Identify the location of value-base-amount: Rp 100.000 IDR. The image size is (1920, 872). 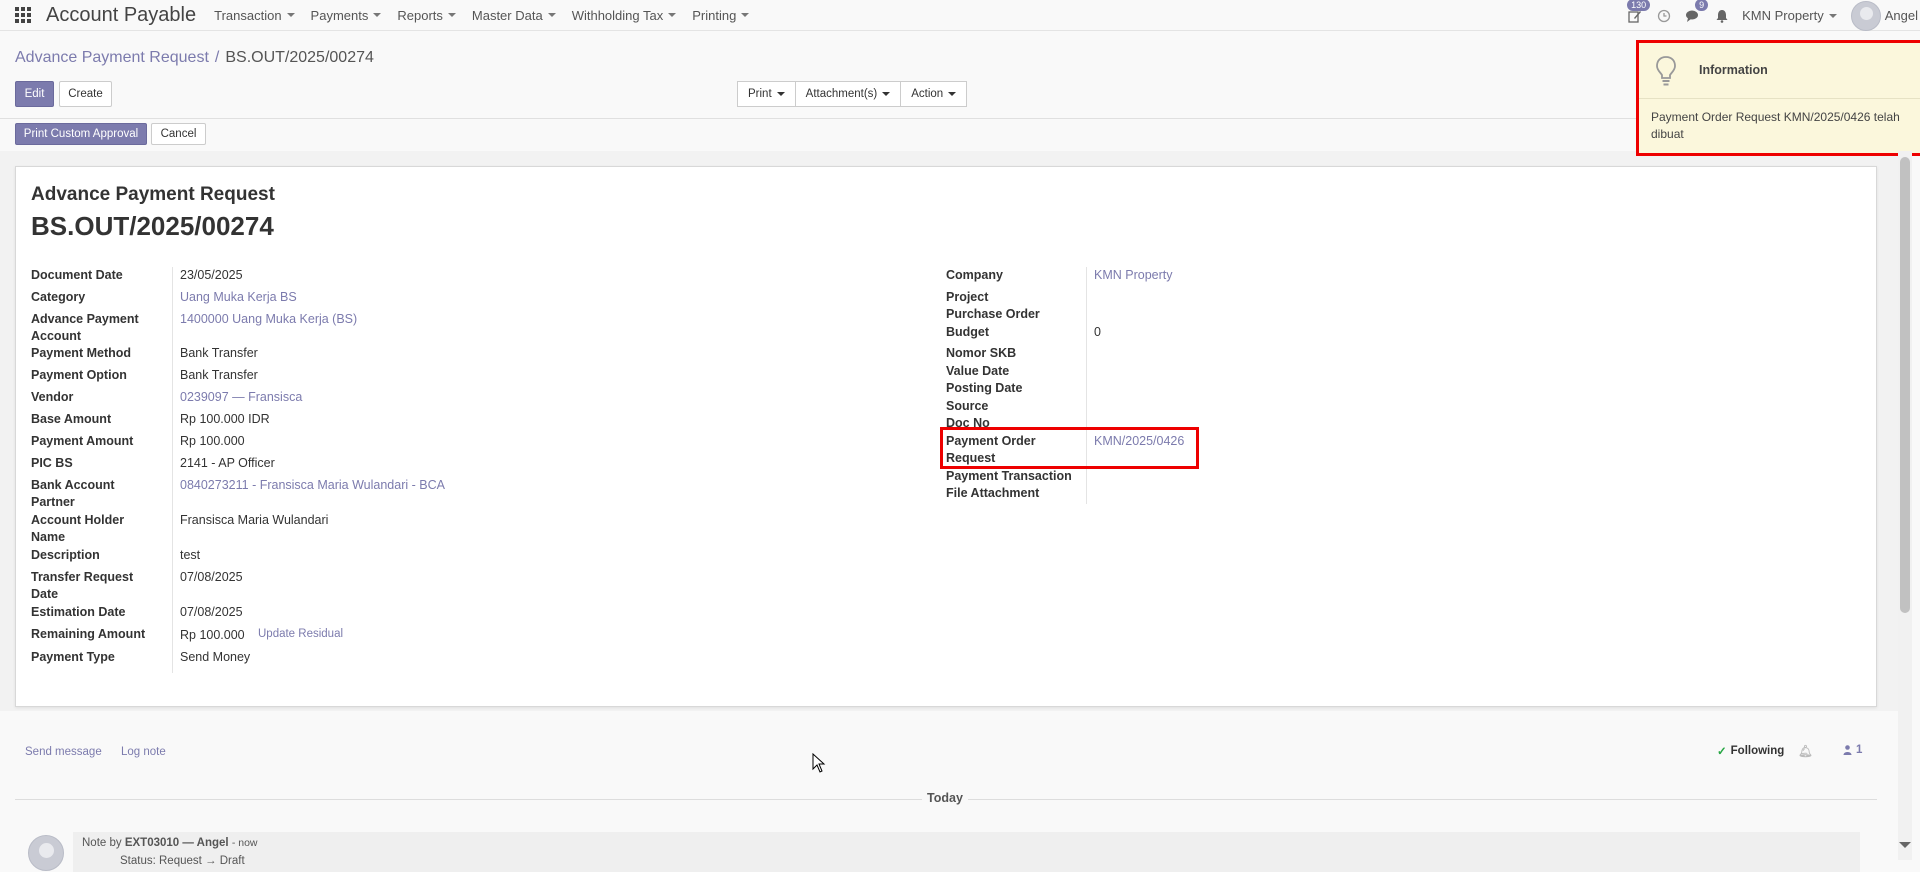
(225, 419).